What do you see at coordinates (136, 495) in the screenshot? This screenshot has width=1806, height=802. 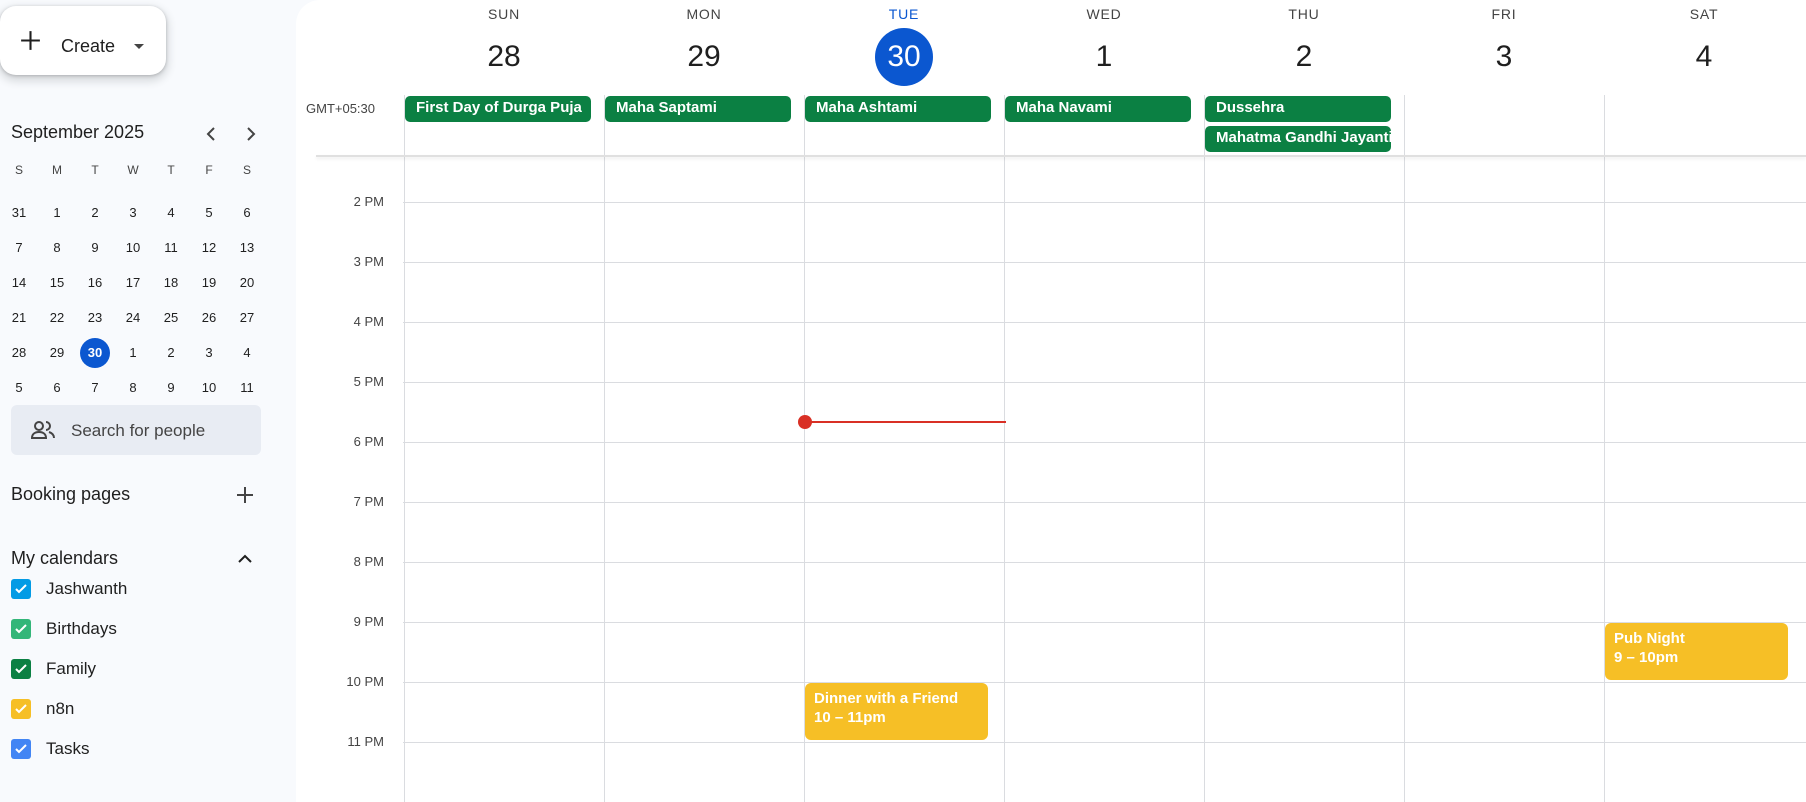 I see `booking-pages-section: Booking pages` at bounding box center [136, 495].